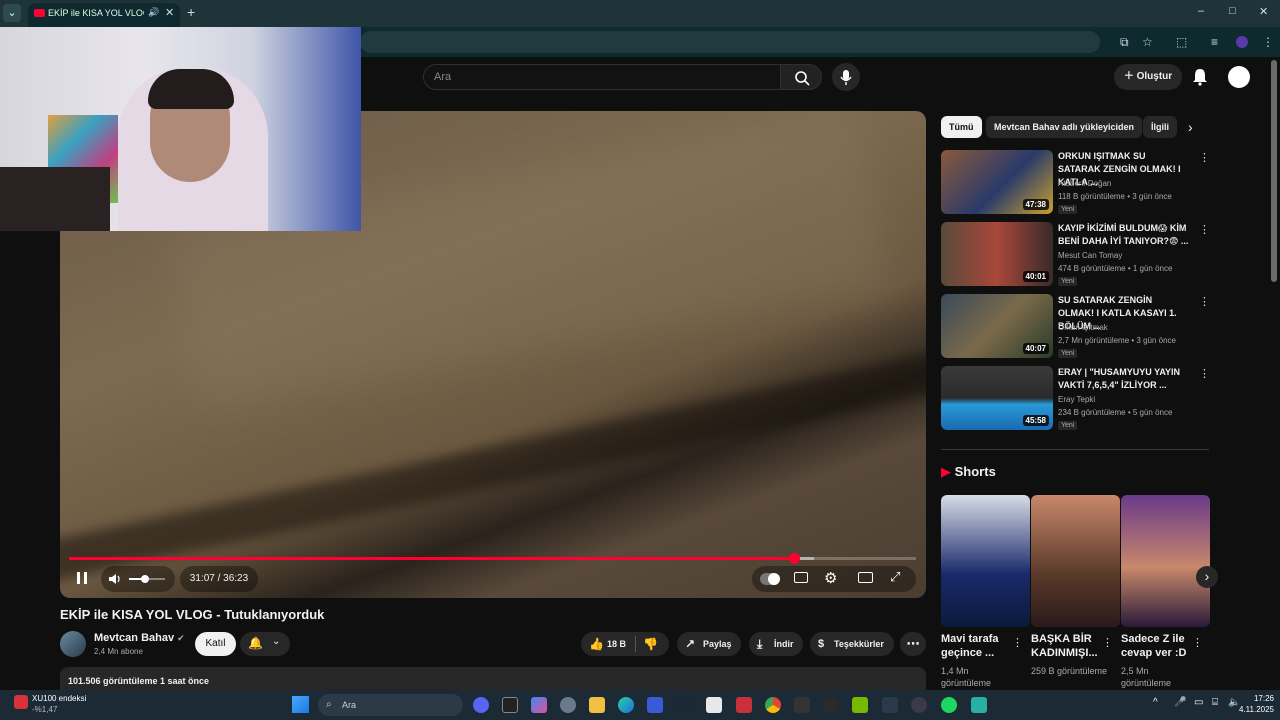 The image size is (1280, 720). I want to click on volume-knob, so click(145, 579).